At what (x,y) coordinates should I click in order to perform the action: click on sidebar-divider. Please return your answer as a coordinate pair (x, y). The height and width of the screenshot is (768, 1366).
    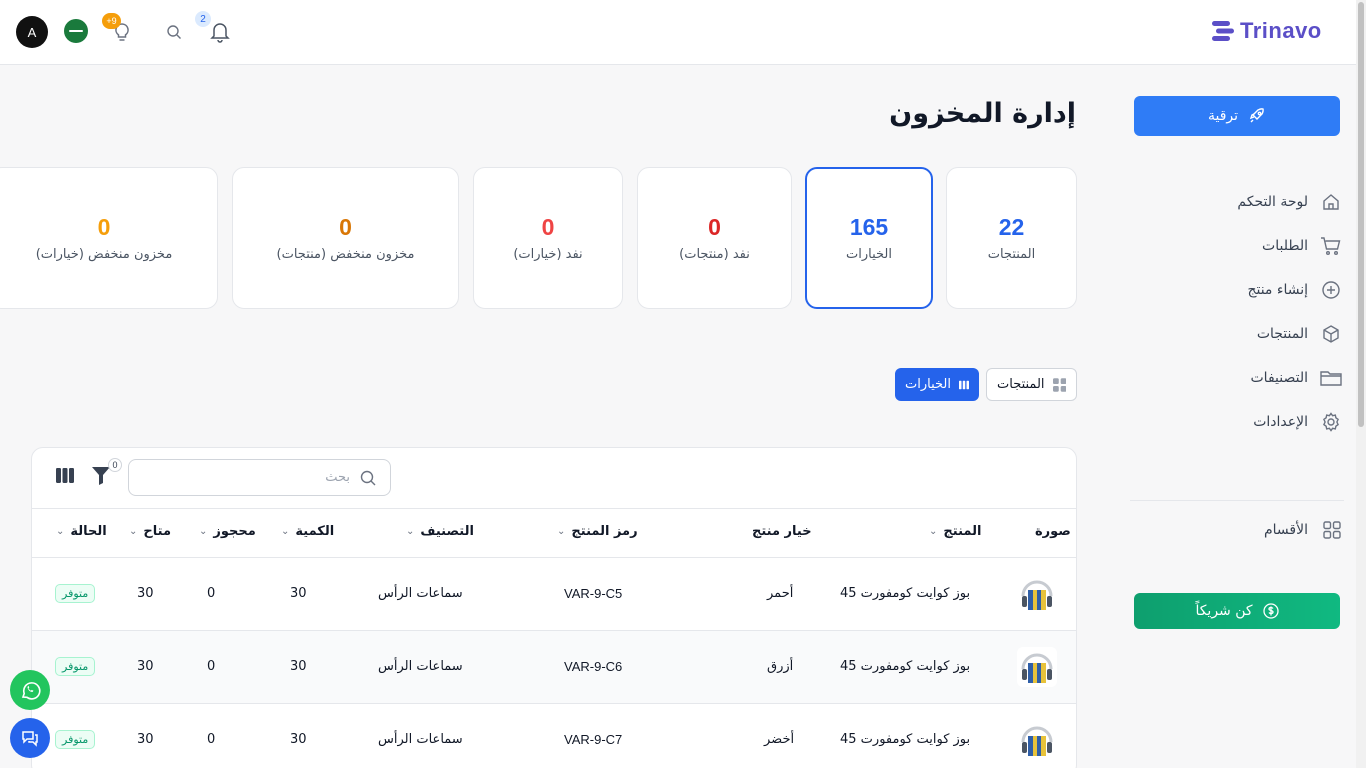
    Looking at the image, I should click on (1237, 500).